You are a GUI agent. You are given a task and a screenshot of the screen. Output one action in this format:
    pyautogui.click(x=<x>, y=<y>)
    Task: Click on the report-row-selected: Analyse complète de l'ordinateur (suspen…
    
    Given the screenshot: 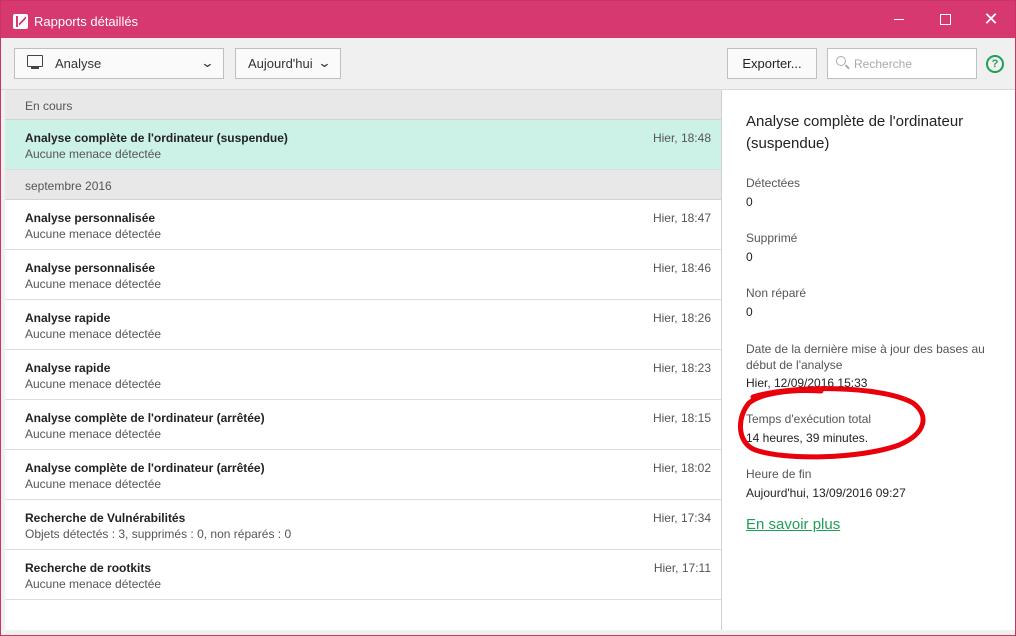 What is the action you would take?
    pyautogui.click(x=363, y=145)
    